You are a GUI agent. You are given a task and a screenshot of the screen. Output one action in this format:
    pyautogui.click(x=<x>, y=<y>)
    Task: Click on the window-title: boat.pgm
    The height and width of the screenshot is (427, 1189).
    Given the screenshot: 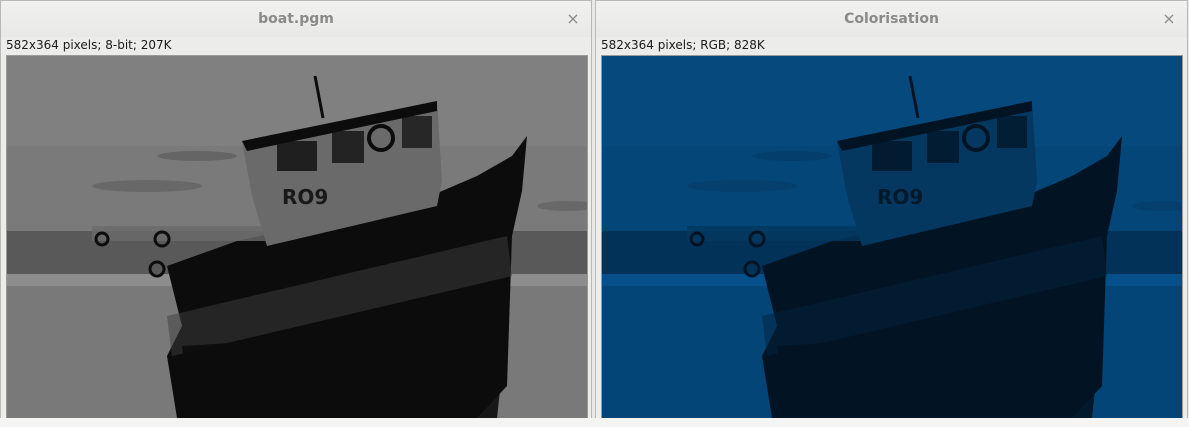 What is the action you would take?
    pyautogui.click(x=296, y=19)
    